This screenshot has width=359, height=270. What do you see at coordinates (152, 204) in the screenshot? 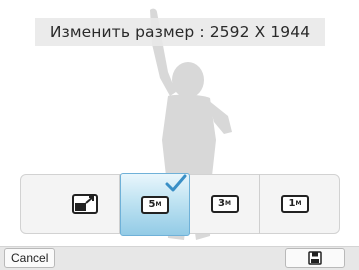
I see `option-label: 5` at bounding box center [152, 204].